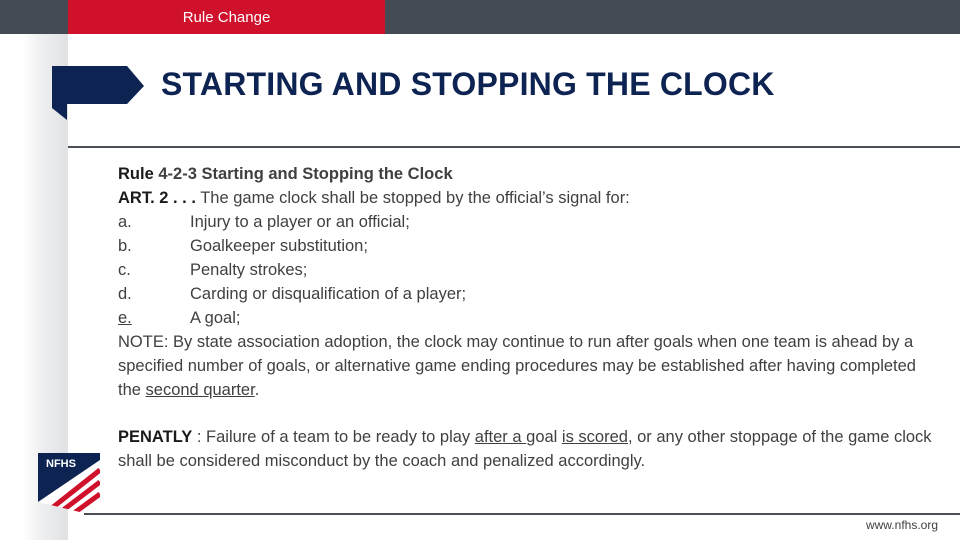 The image size is (960, 540). I want to click on divider-top, so click(514, 147).